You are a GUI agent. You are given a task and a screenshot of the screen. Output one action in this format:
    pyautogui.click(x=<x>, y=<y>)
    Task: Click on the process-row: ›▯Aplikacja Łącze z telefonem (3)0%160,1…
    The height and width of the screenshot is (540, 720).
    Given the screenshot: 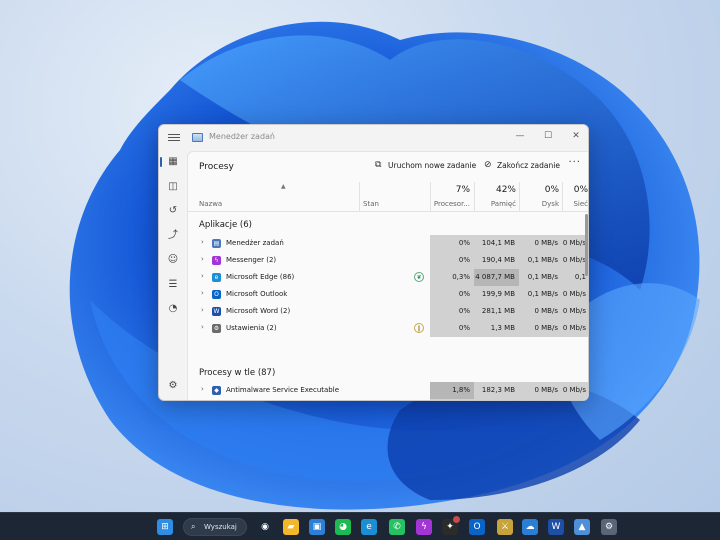 What is the action you would take?
    pyautogui.click(x=388, y=399)
    